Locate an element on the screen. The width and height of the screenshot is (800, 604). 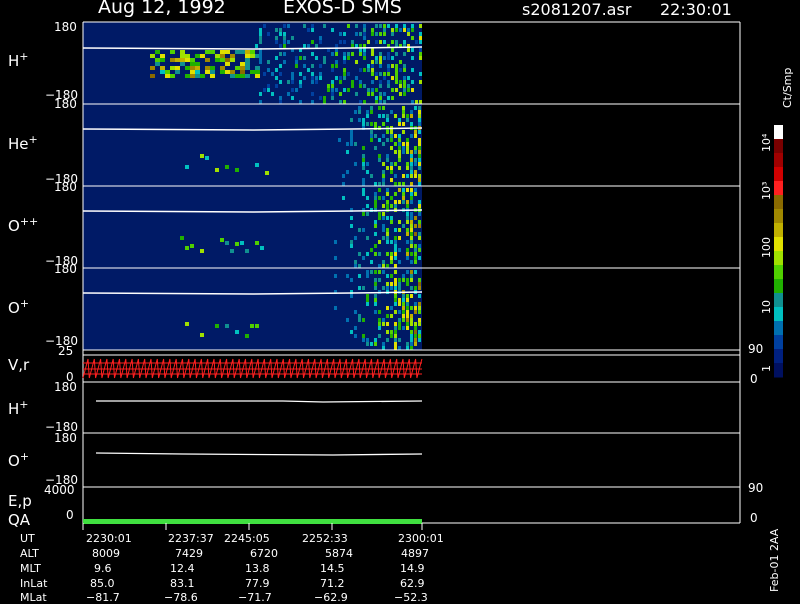
file-name: s2081207.asr is located at coordinates (577, 9).